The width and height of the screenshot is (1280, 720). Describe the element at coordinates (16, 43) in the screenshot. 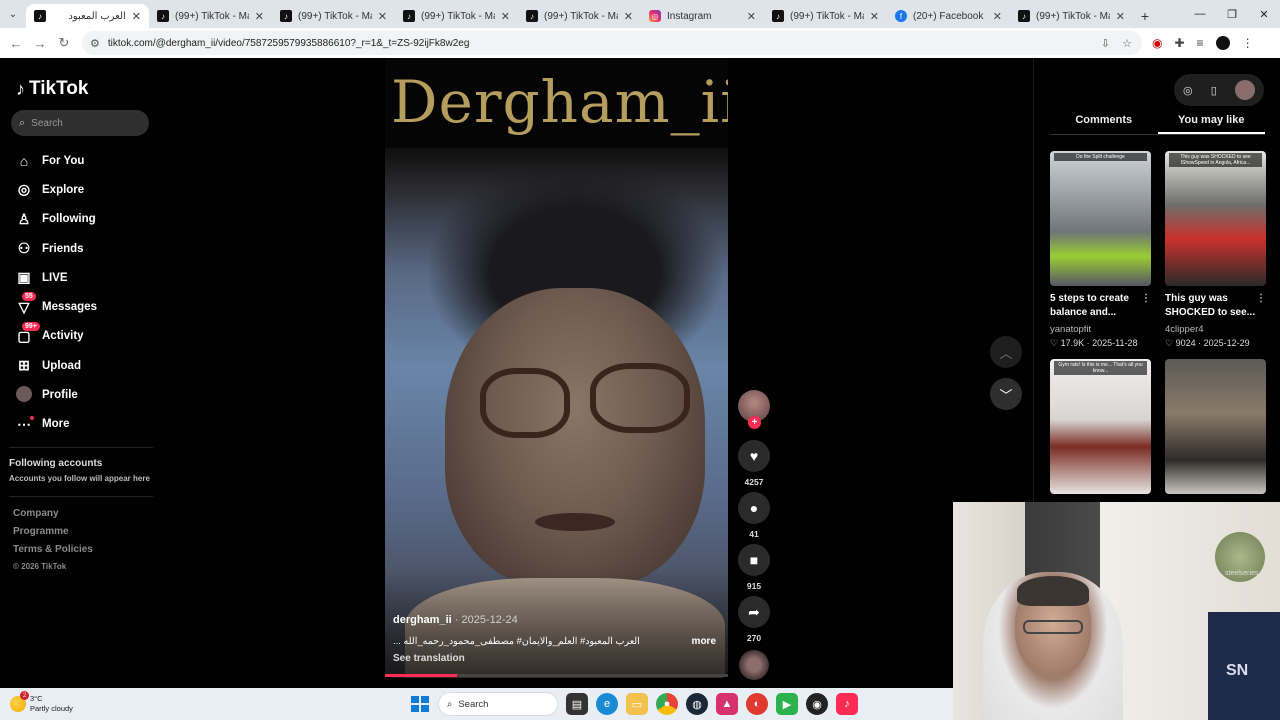

I see `back-icon: ←` at that location.